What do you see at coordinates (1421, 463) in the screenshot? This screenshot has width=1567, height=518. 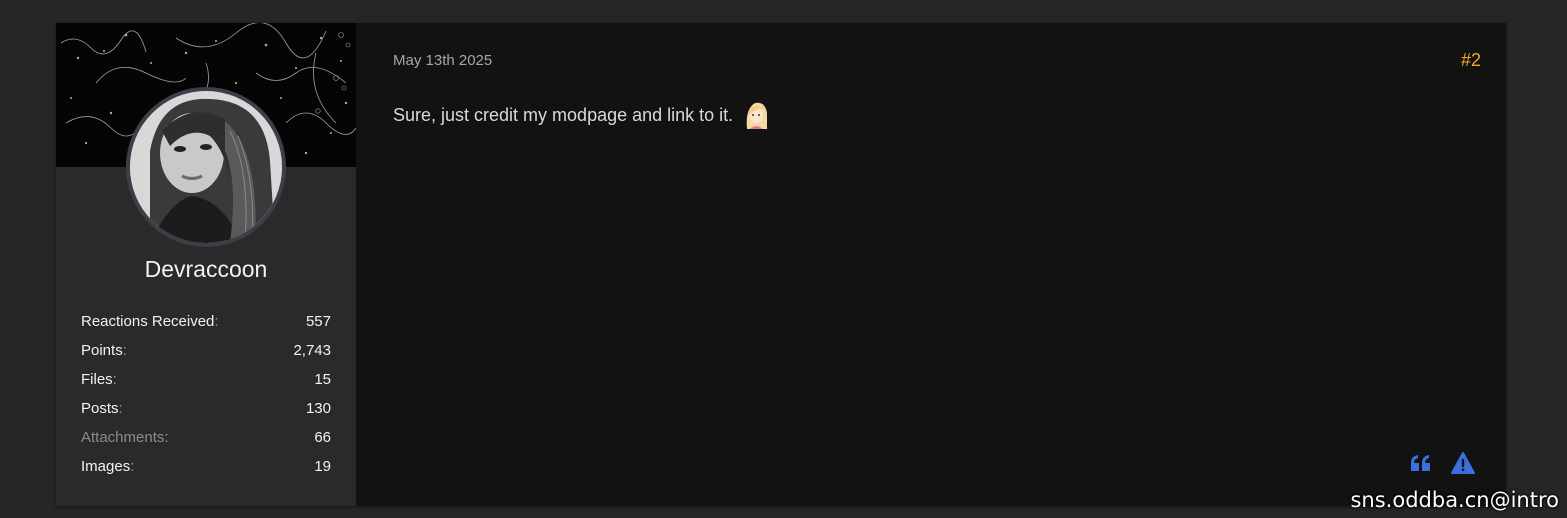 I see `quote-icon` at bounding box center [1421, 463].